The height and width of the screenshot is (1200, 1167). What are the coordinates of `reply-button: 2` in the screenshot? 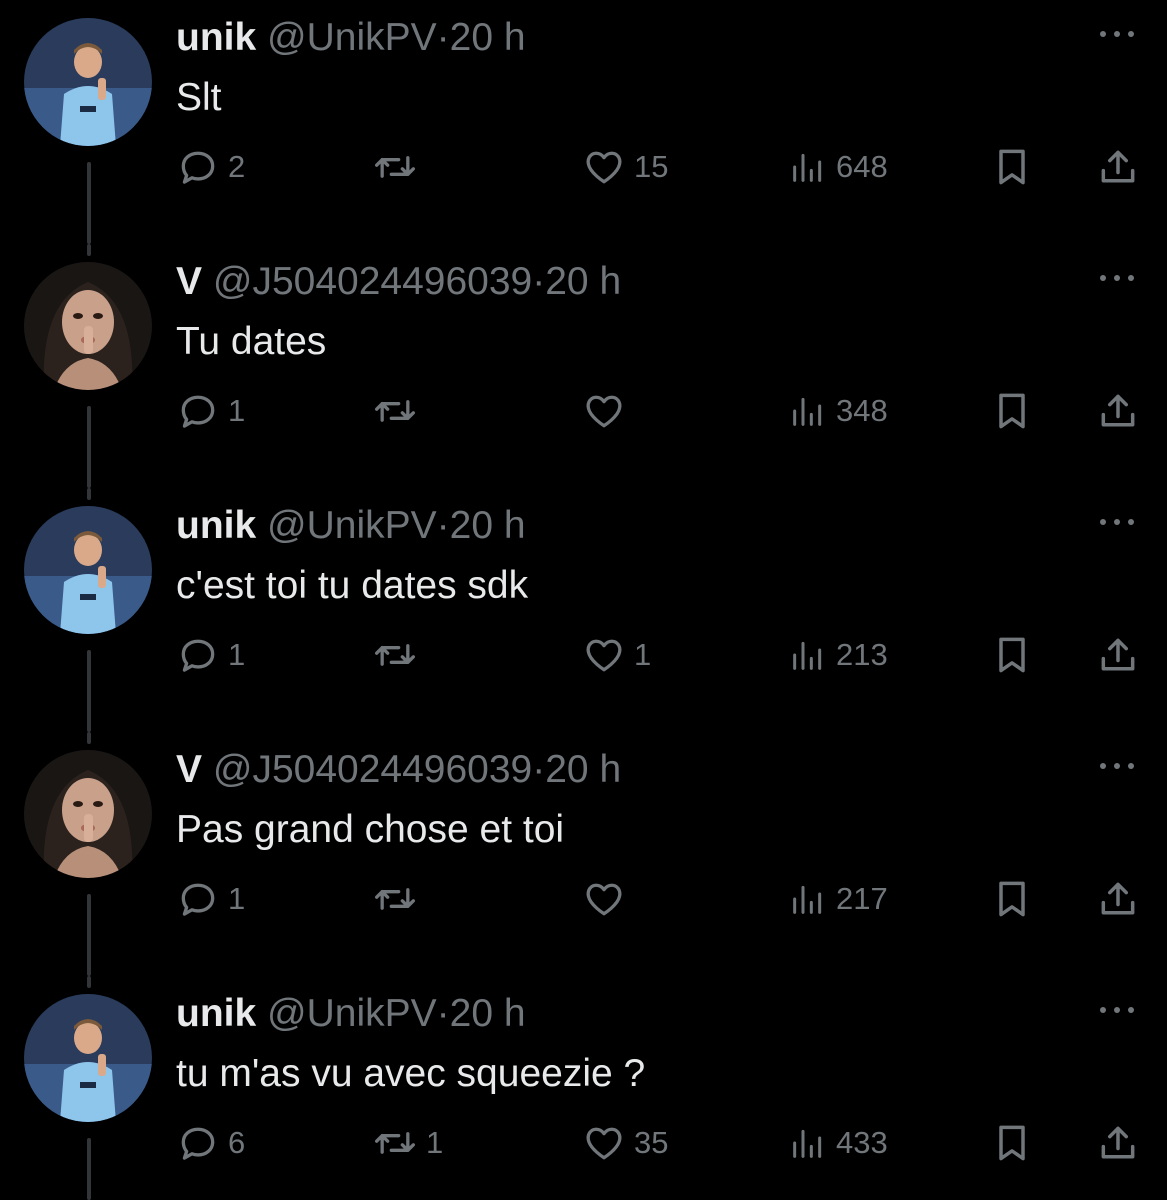 It's located at (210, 167).